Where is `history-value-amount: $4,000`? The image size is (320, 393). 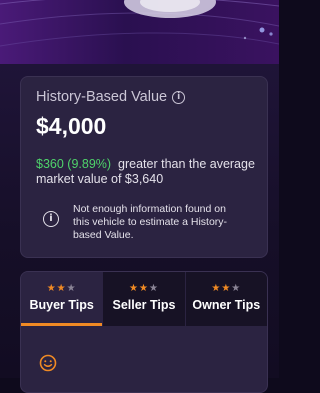 history-value-amount: $4,000 is located at coordinates (71, 126).